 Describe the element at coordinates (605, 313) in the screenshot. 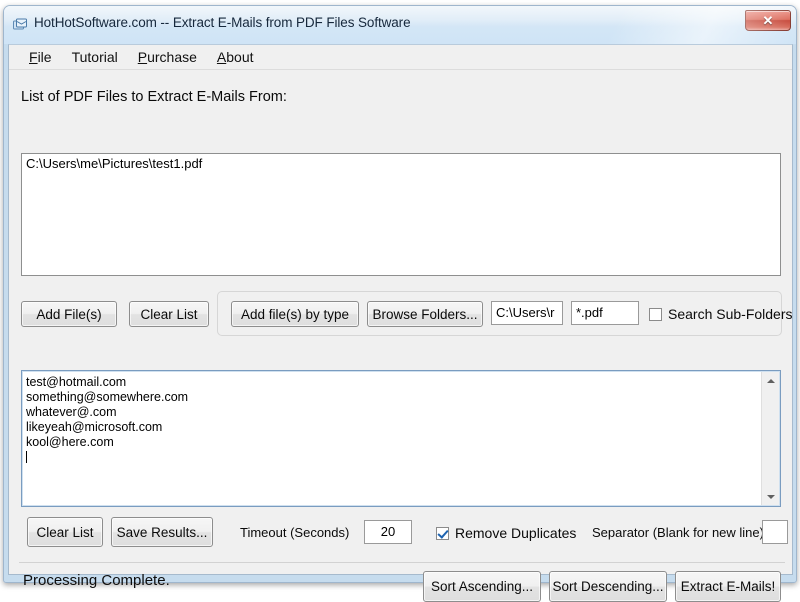

I see `file-mask-input: *.pdf` at that location.